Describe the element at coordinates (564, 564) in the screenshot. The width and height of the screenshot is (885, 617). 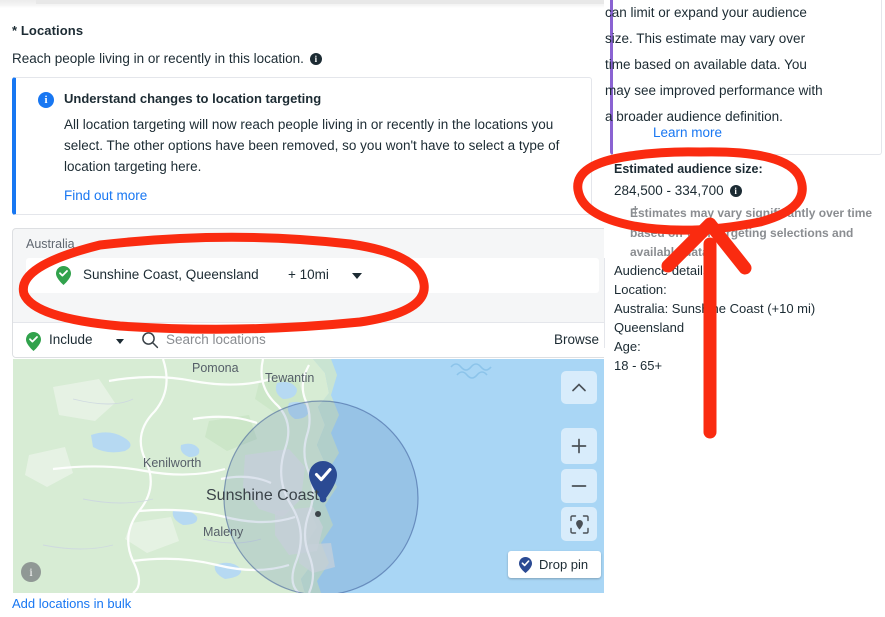
I see `drop-pin-label: Drop pin` at that location.